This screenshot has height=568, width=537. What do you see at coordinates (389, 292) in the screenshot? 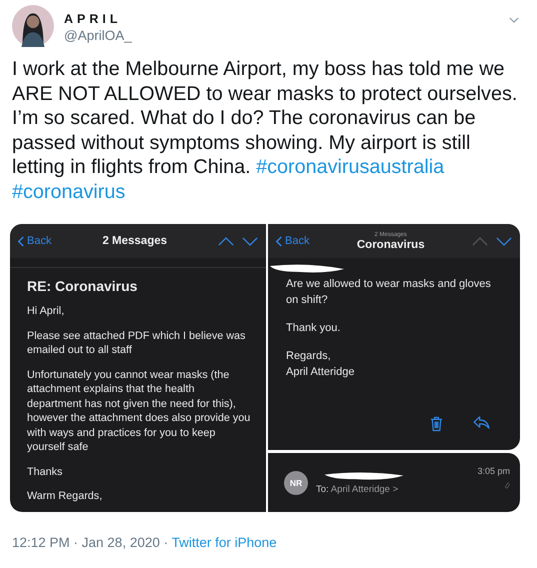
I see `email-paragraph: Are we allowed to wear masks and gloves on shift?` at bounding box center [389, 292].